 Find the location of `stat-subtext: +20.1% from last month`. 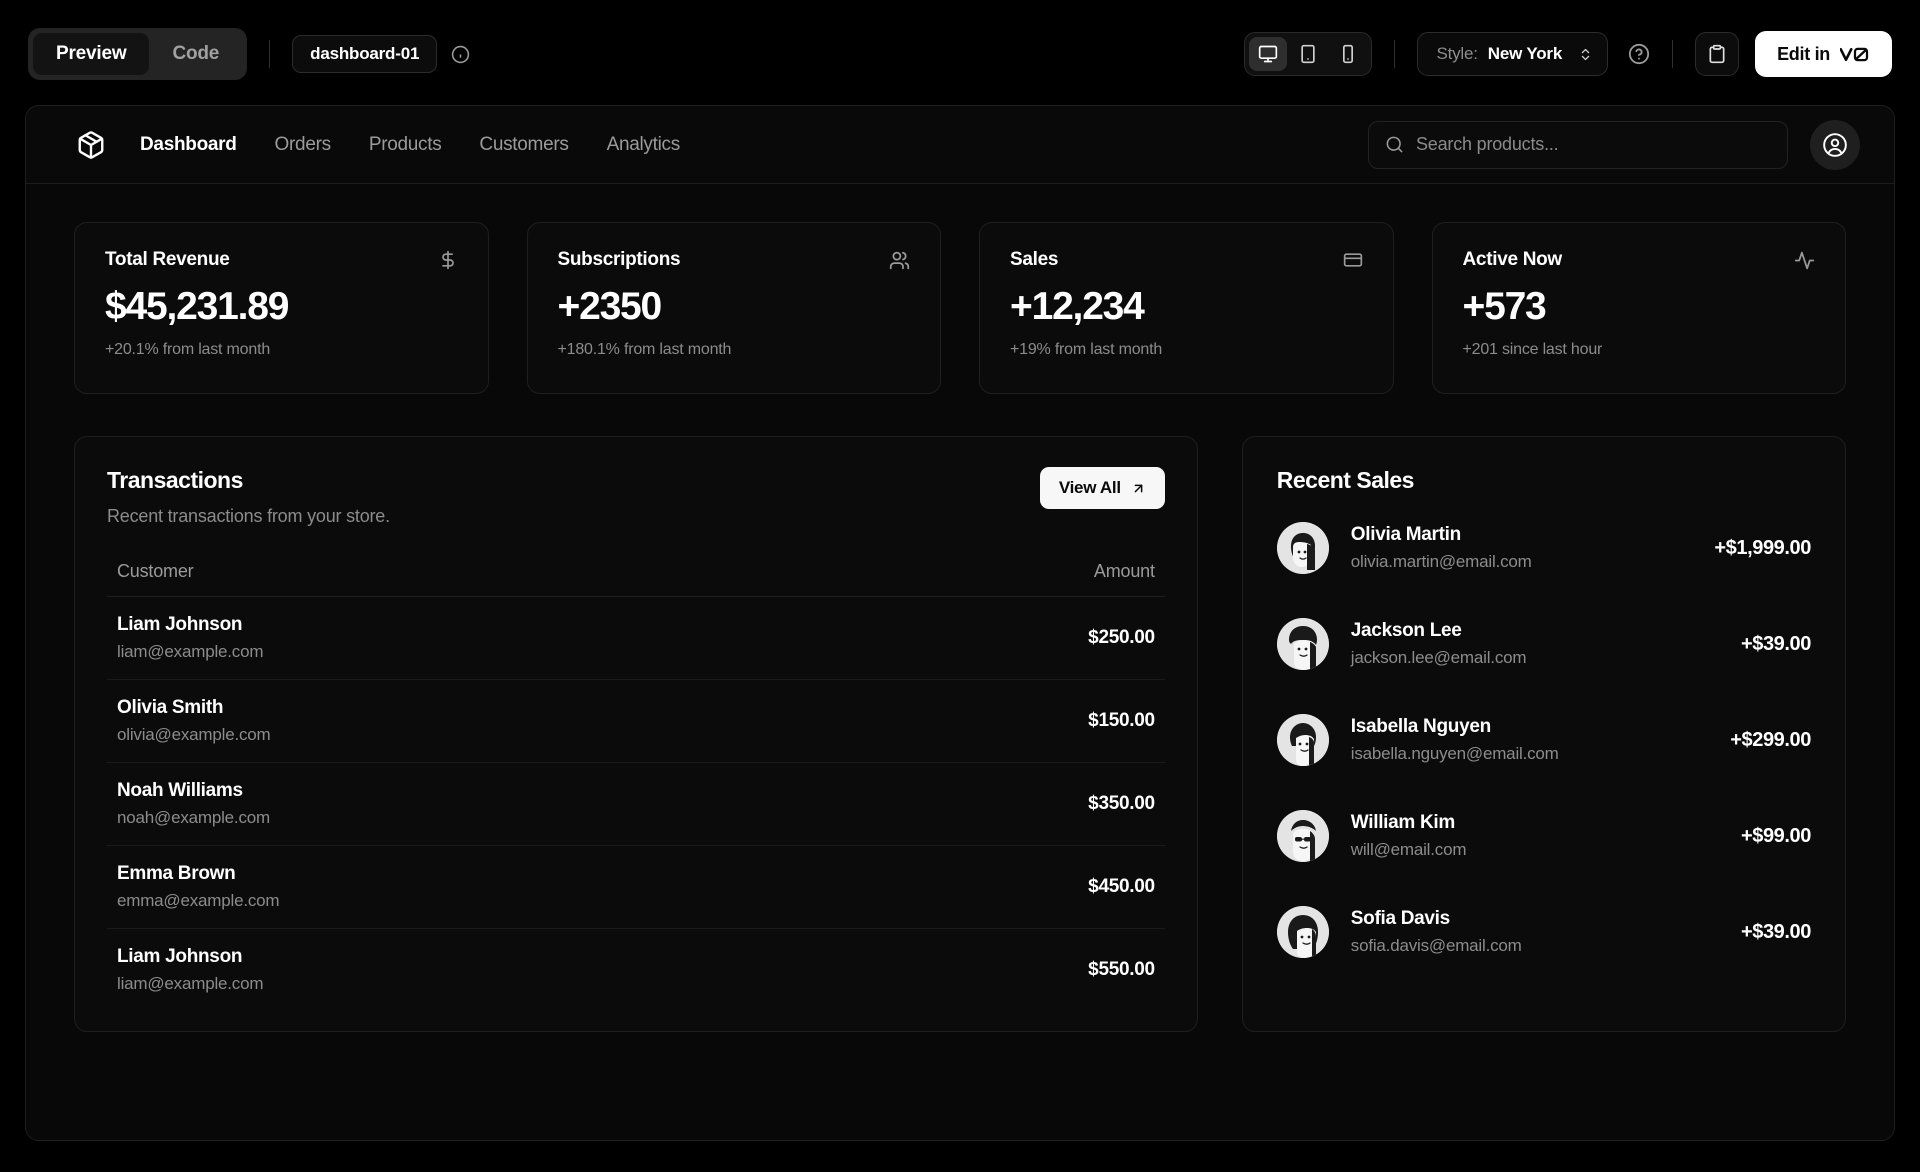

stat-subtext: +20.1% from last month is located at coordinates (188, 349).